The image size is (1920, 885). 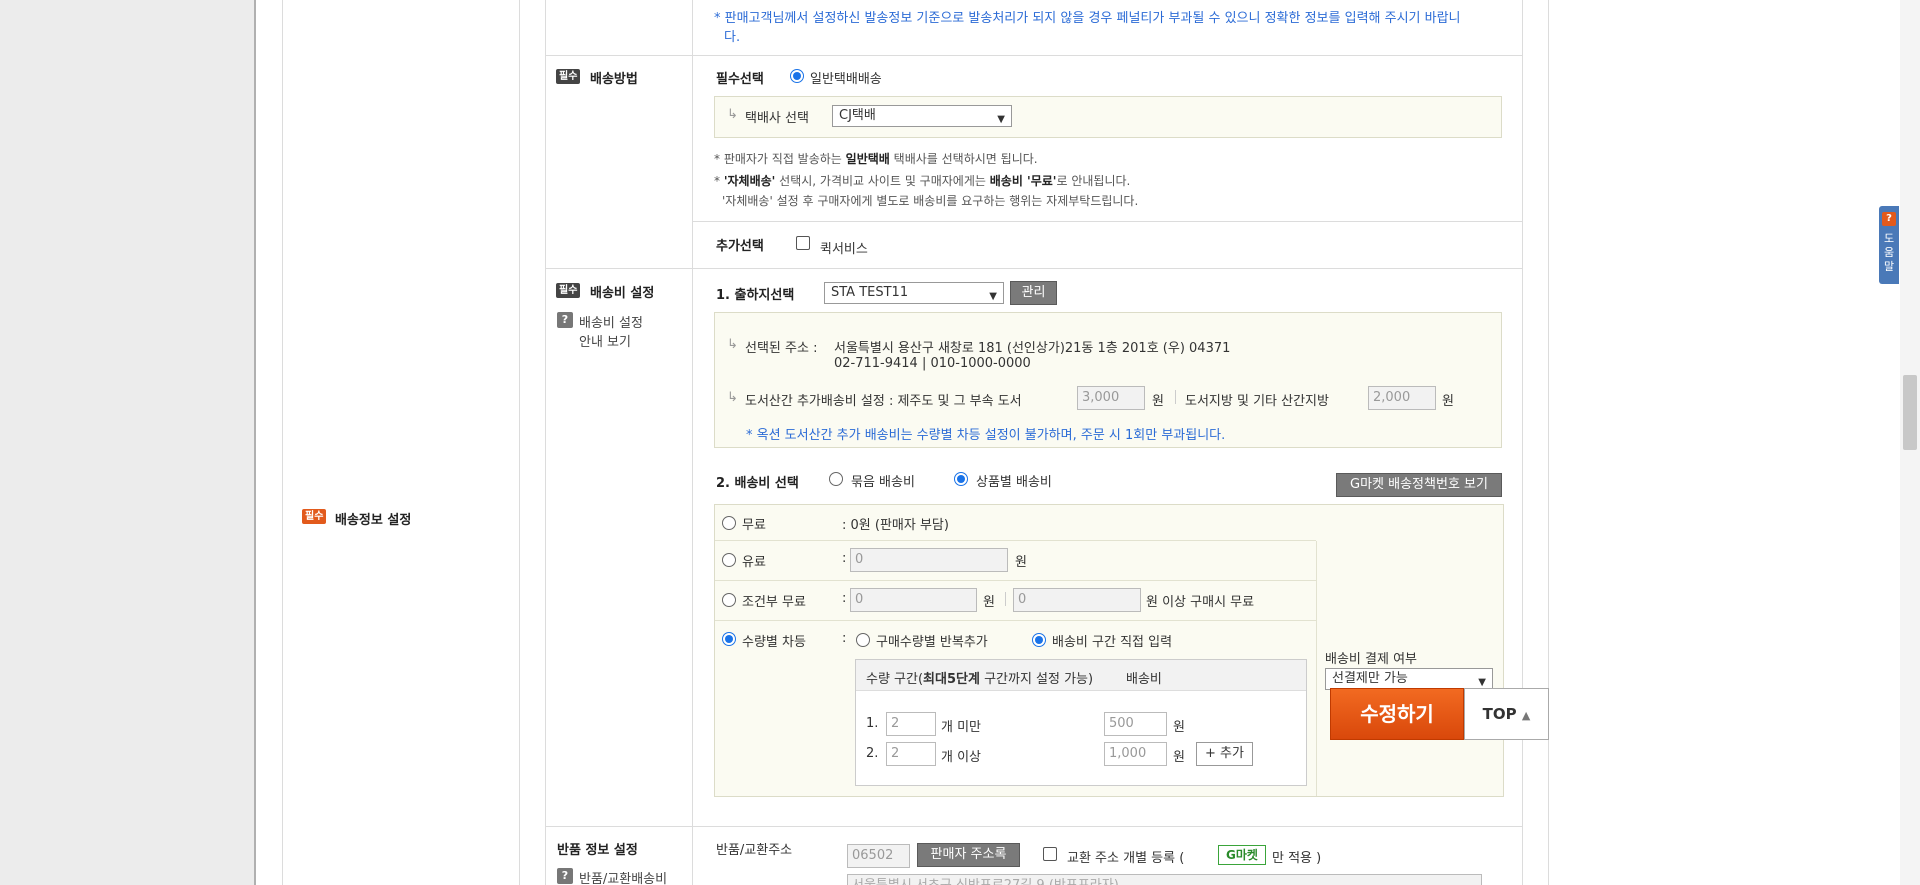 I want to click on manage-button: 관리, so click(x=1033, y=293).